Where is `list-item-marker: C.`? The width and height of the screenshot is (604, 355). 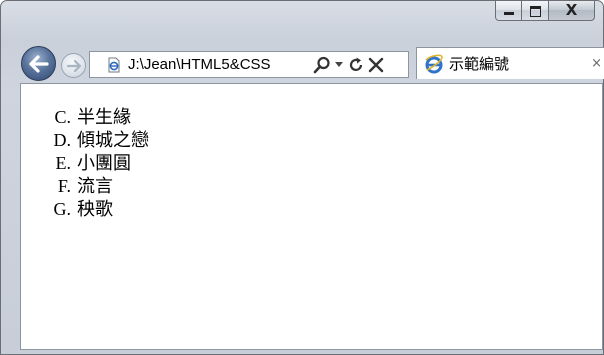 list-item-marker: C. is located at coordinates (62, 117).